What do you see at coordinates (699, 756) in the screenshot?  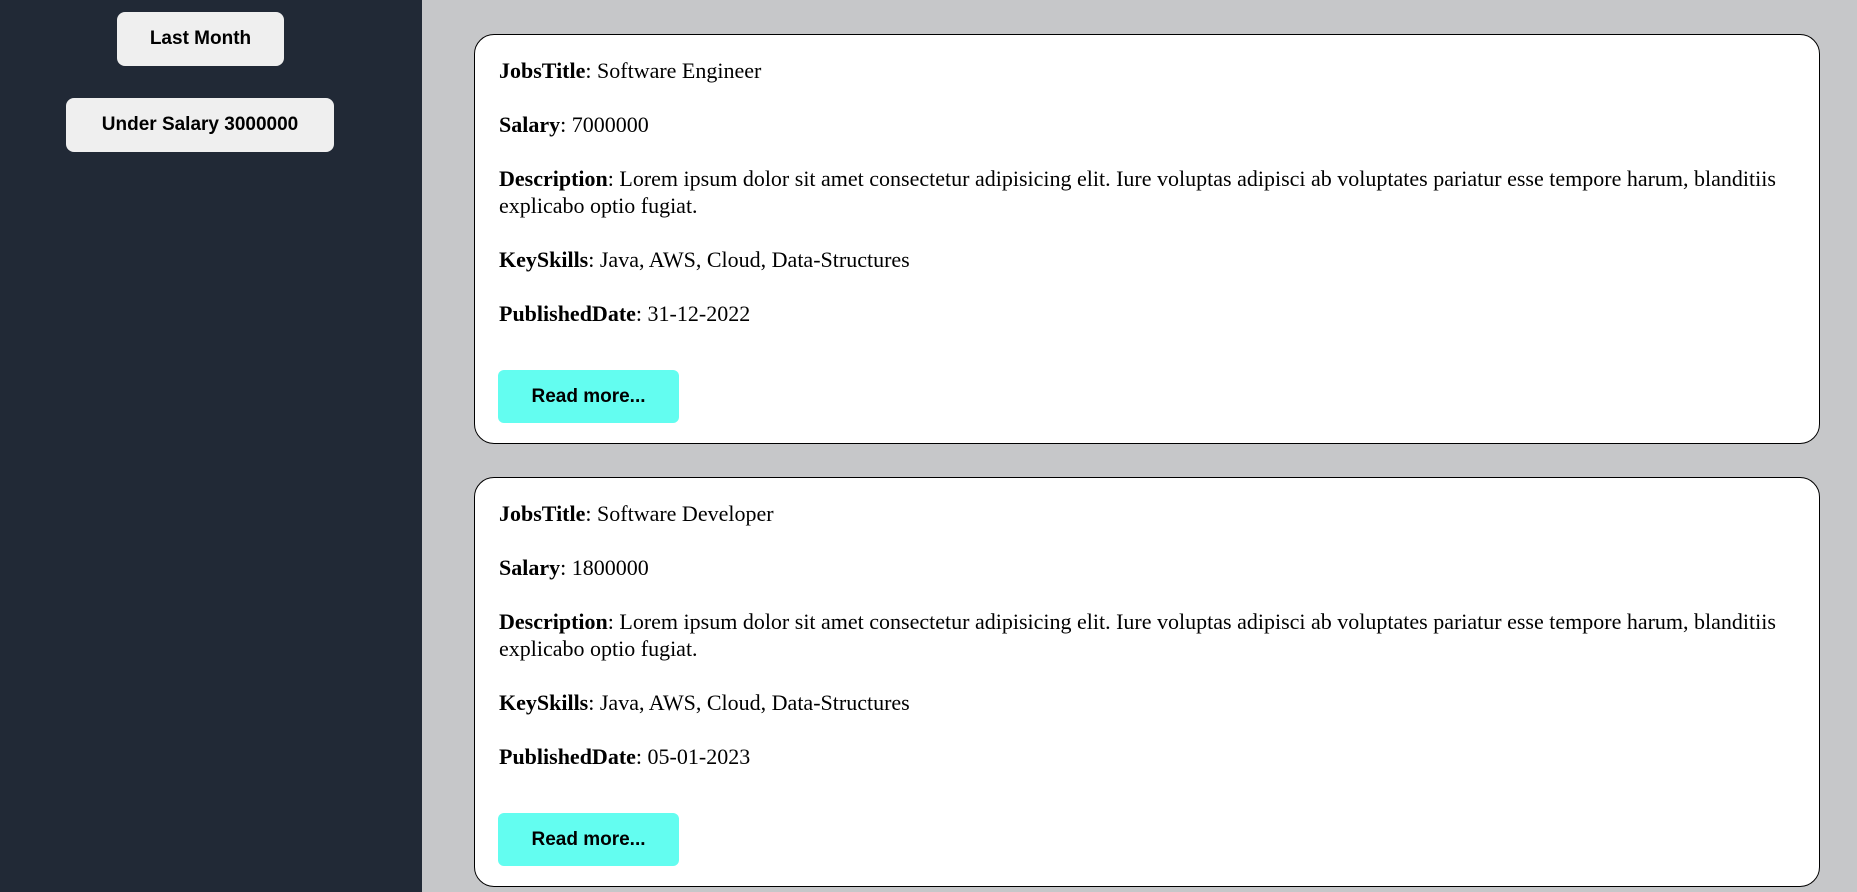 I see `published-date-value: 05-01-2023` at bounding box center [699, 756].